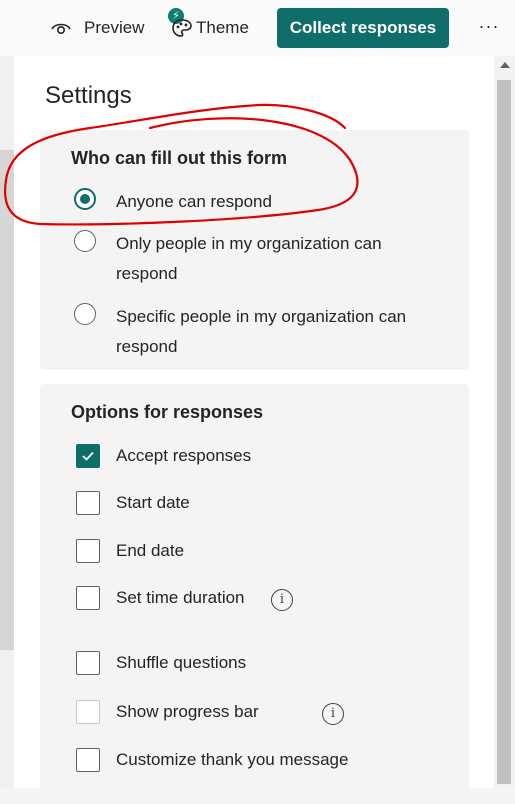 The image size is (515, 804). I want to click on more-icon: ···, so click(489, 28).